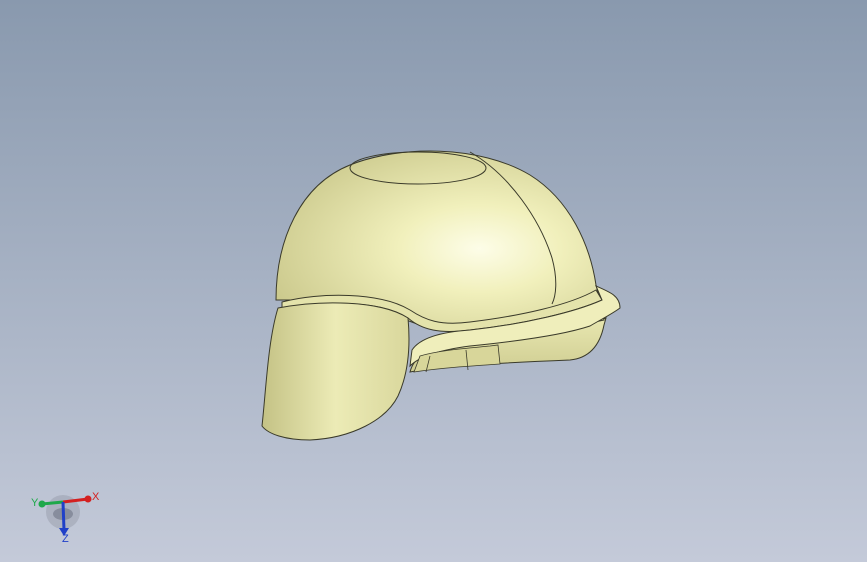  I want to click on z-axis-label: Z, so click(65, 539).